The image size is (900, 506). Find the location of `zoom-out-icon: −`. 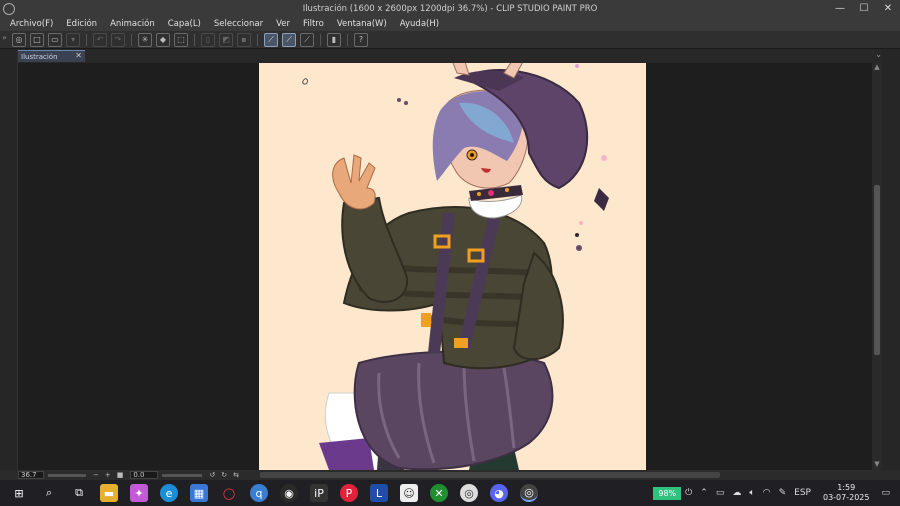

zoom-out-icon: − is located at coordinates (96, 475).